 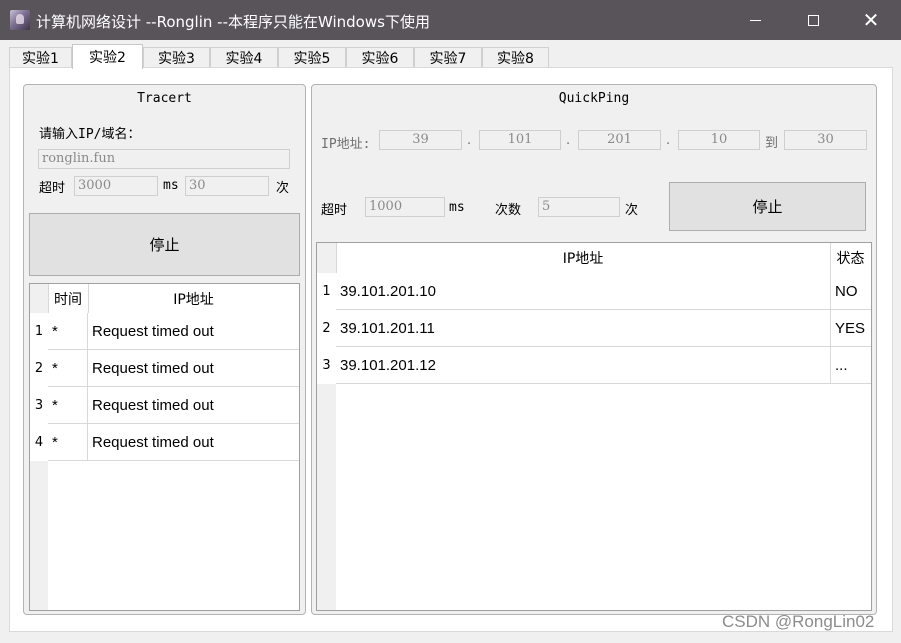 I want to click on quickping-count-label: 次数, so click(x=508, y=210).